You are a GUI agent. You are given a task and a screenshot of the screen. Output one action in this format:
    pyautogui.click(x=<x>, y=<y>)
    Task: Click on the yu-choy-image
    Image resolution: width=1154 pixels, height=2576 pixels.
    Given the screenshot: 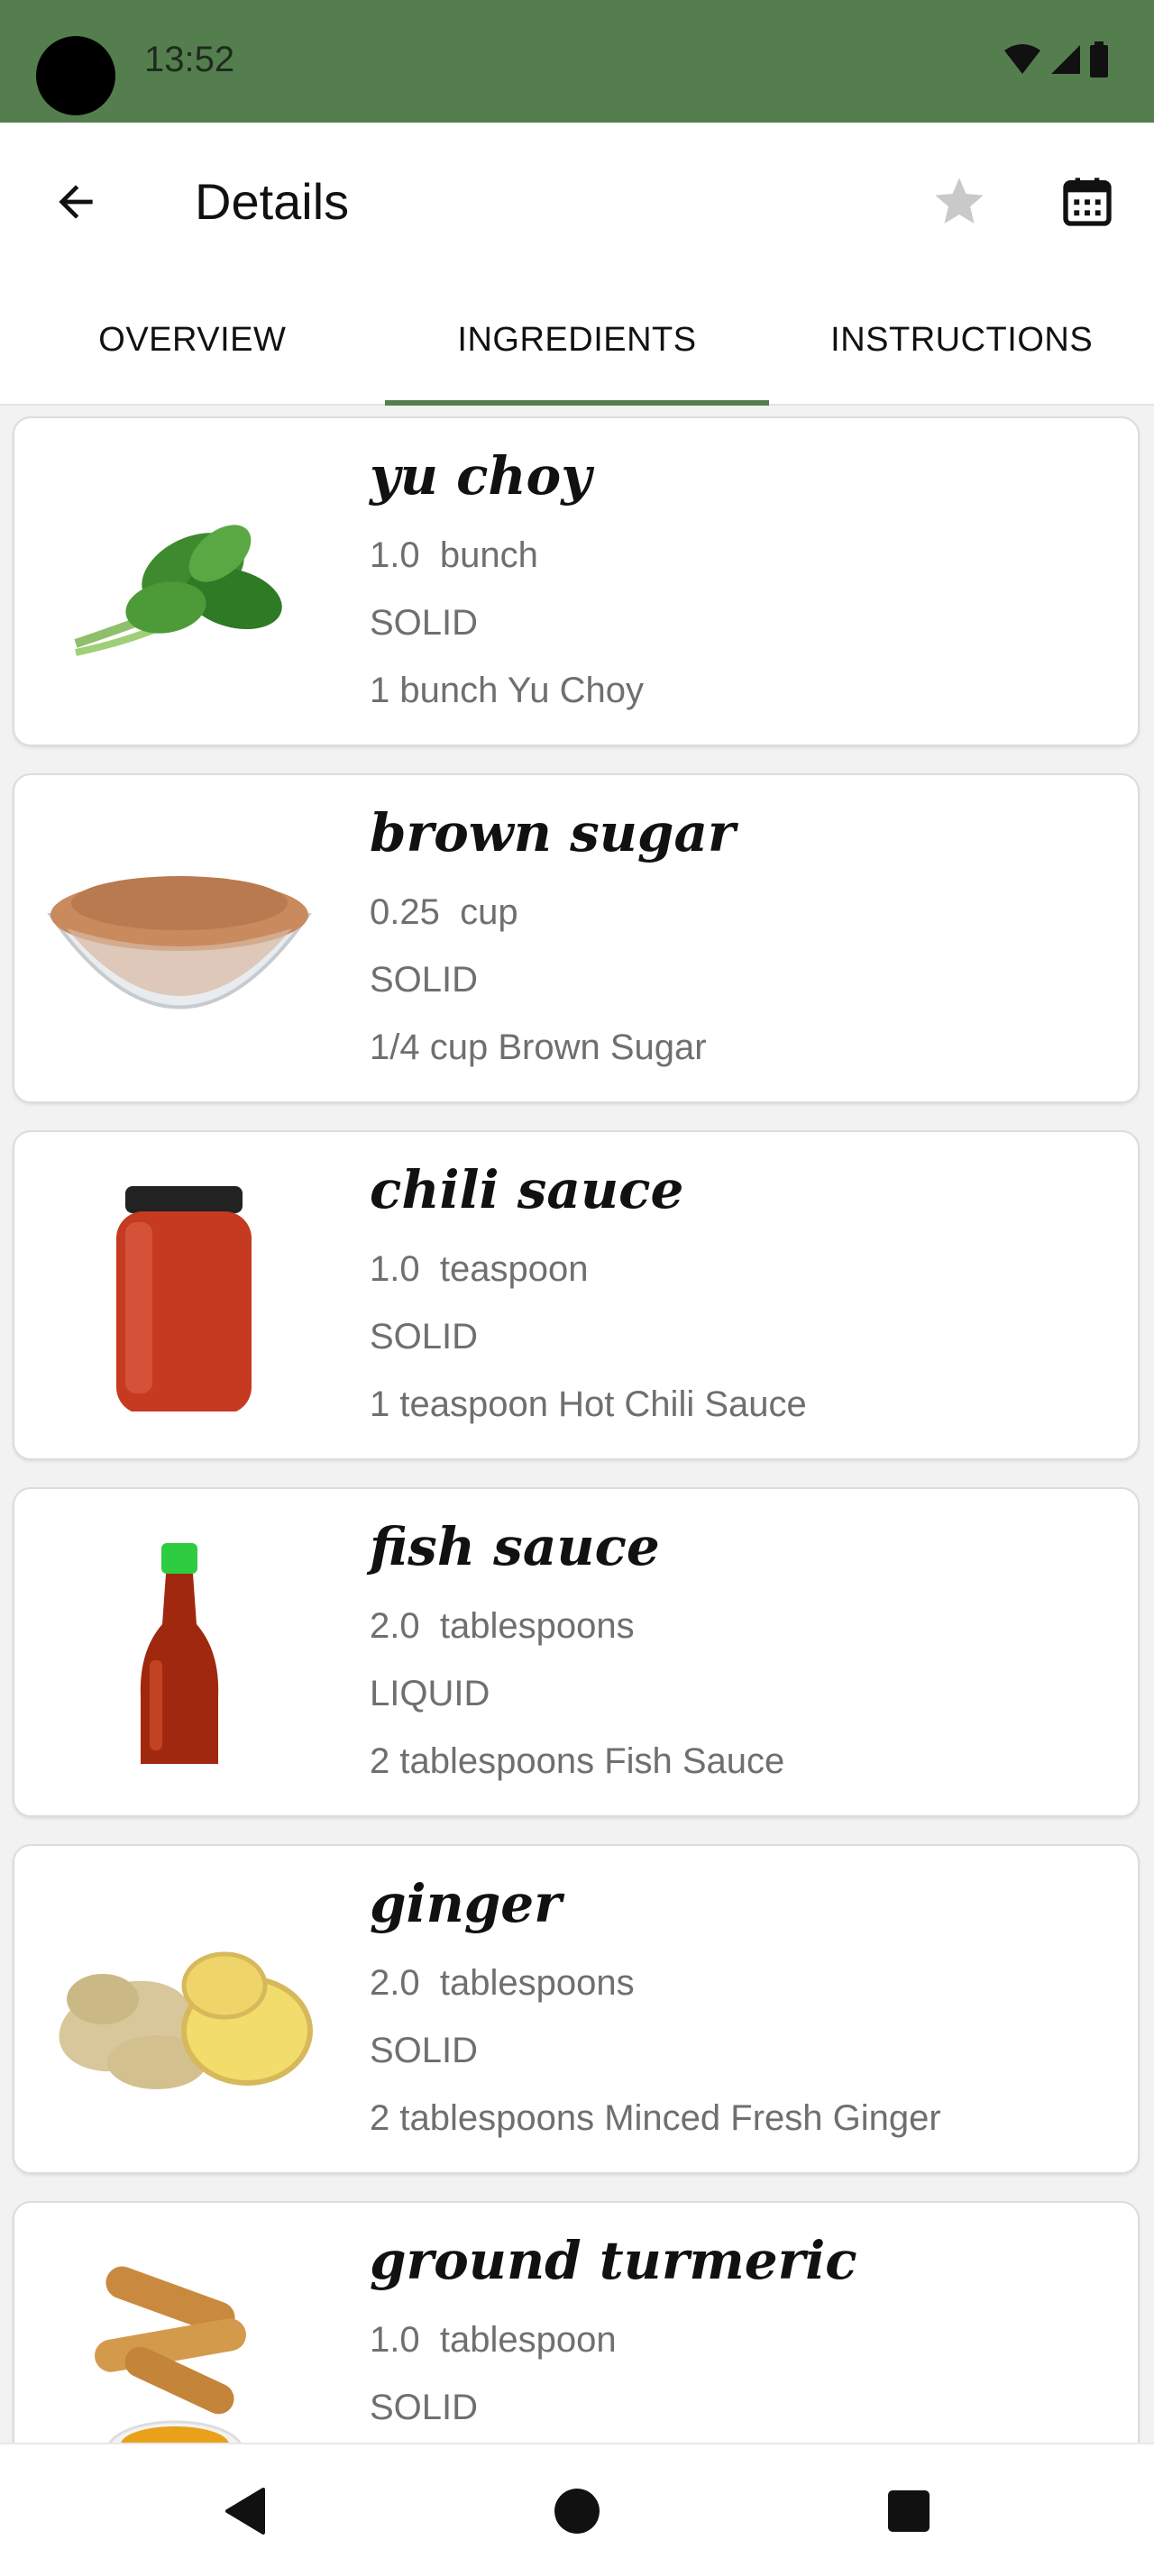 What is the action you would take?
    pyautogui.click(x=178, y=590)
    